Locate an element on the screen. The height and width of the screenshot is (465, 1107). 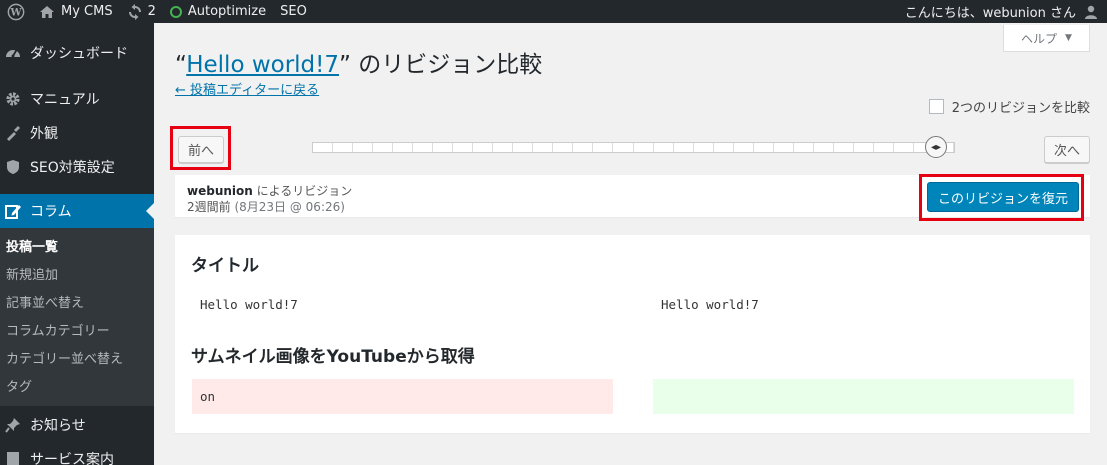
page-title: “Hello world!7” のリビジョン比較 is located at coordinates (358, 62).